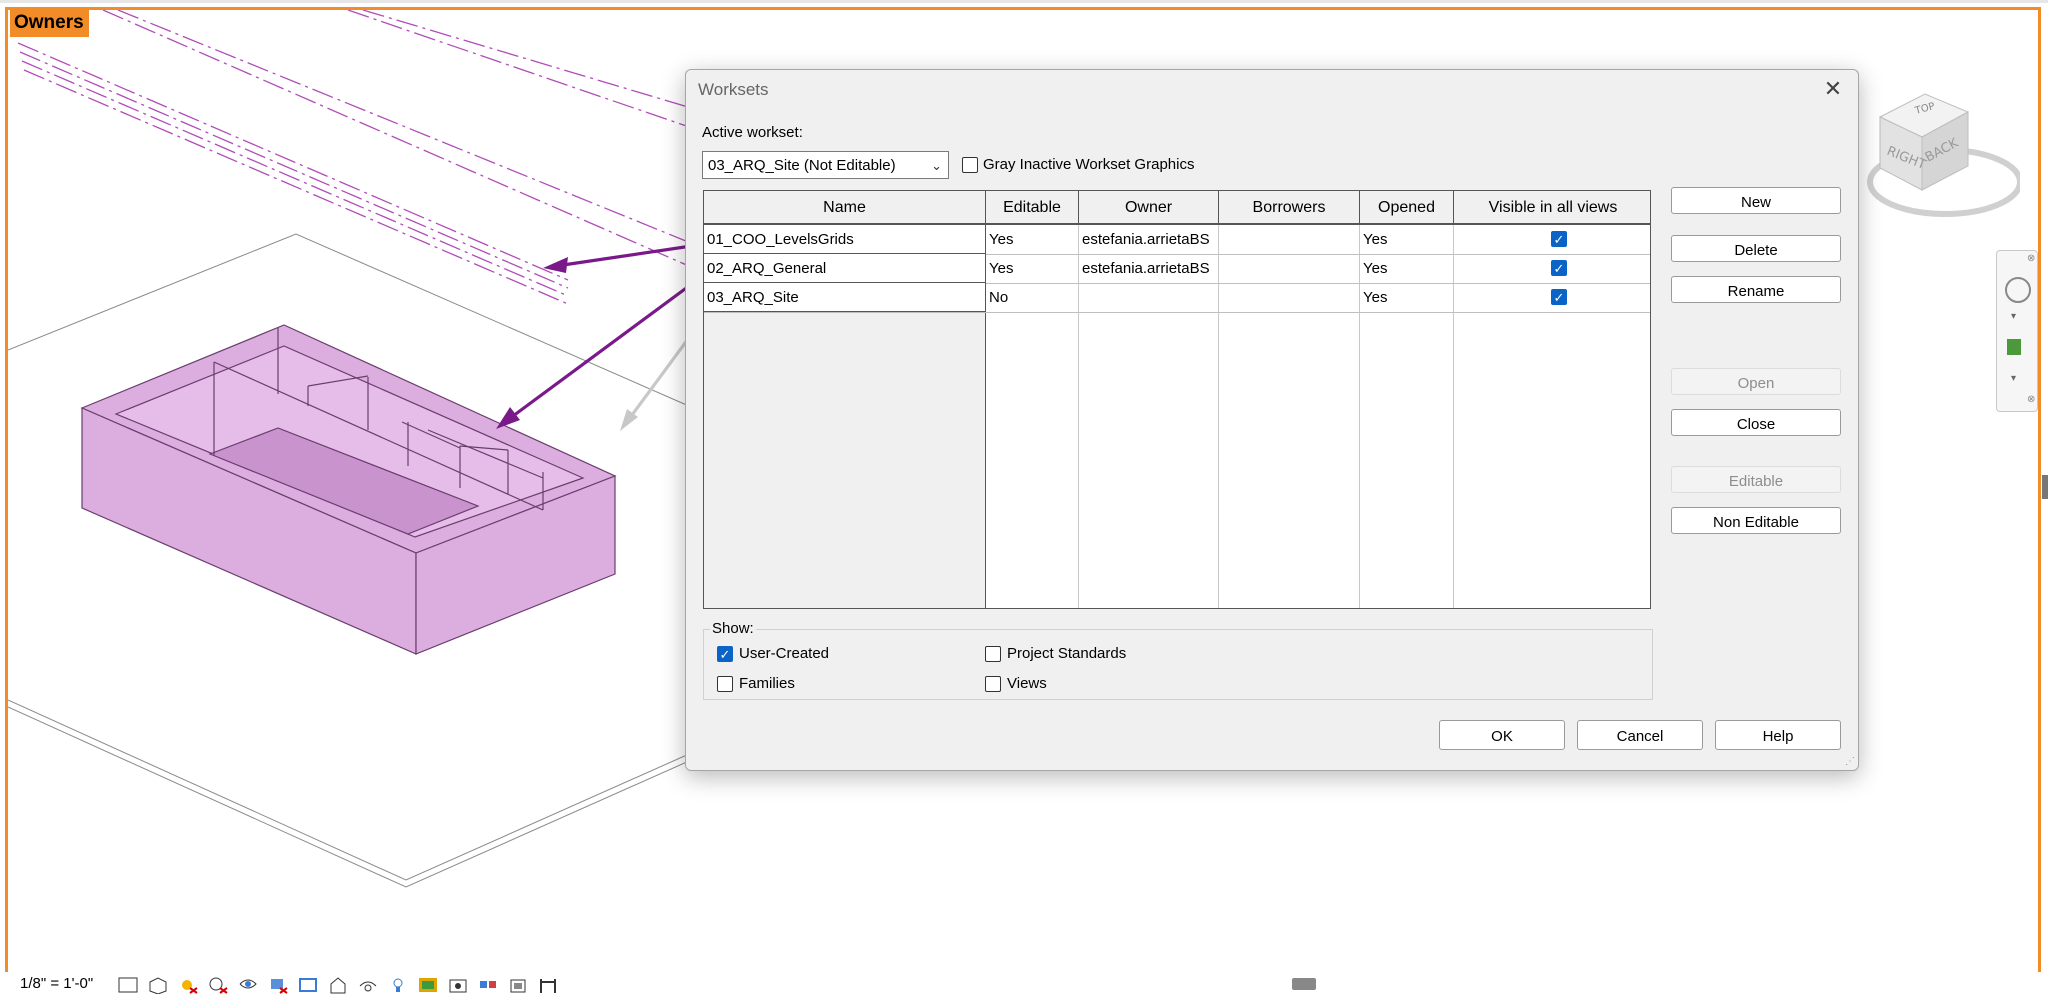 The height and width of the screenshot is (1000, 2048). What do you see at coordinates (1850, 761) in the screenshot?
I see `resize-grip-icon: ⋰` at bounding box center [1850, 761].